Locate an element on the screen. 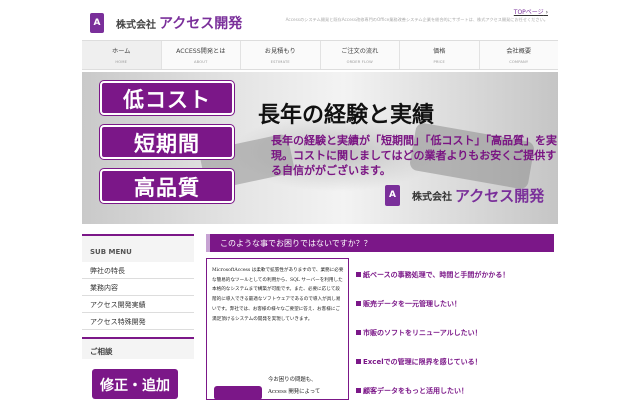 This screenshot has width=640, height=400. nav-home: ホーム HOME is located at coordinates (122, 55).